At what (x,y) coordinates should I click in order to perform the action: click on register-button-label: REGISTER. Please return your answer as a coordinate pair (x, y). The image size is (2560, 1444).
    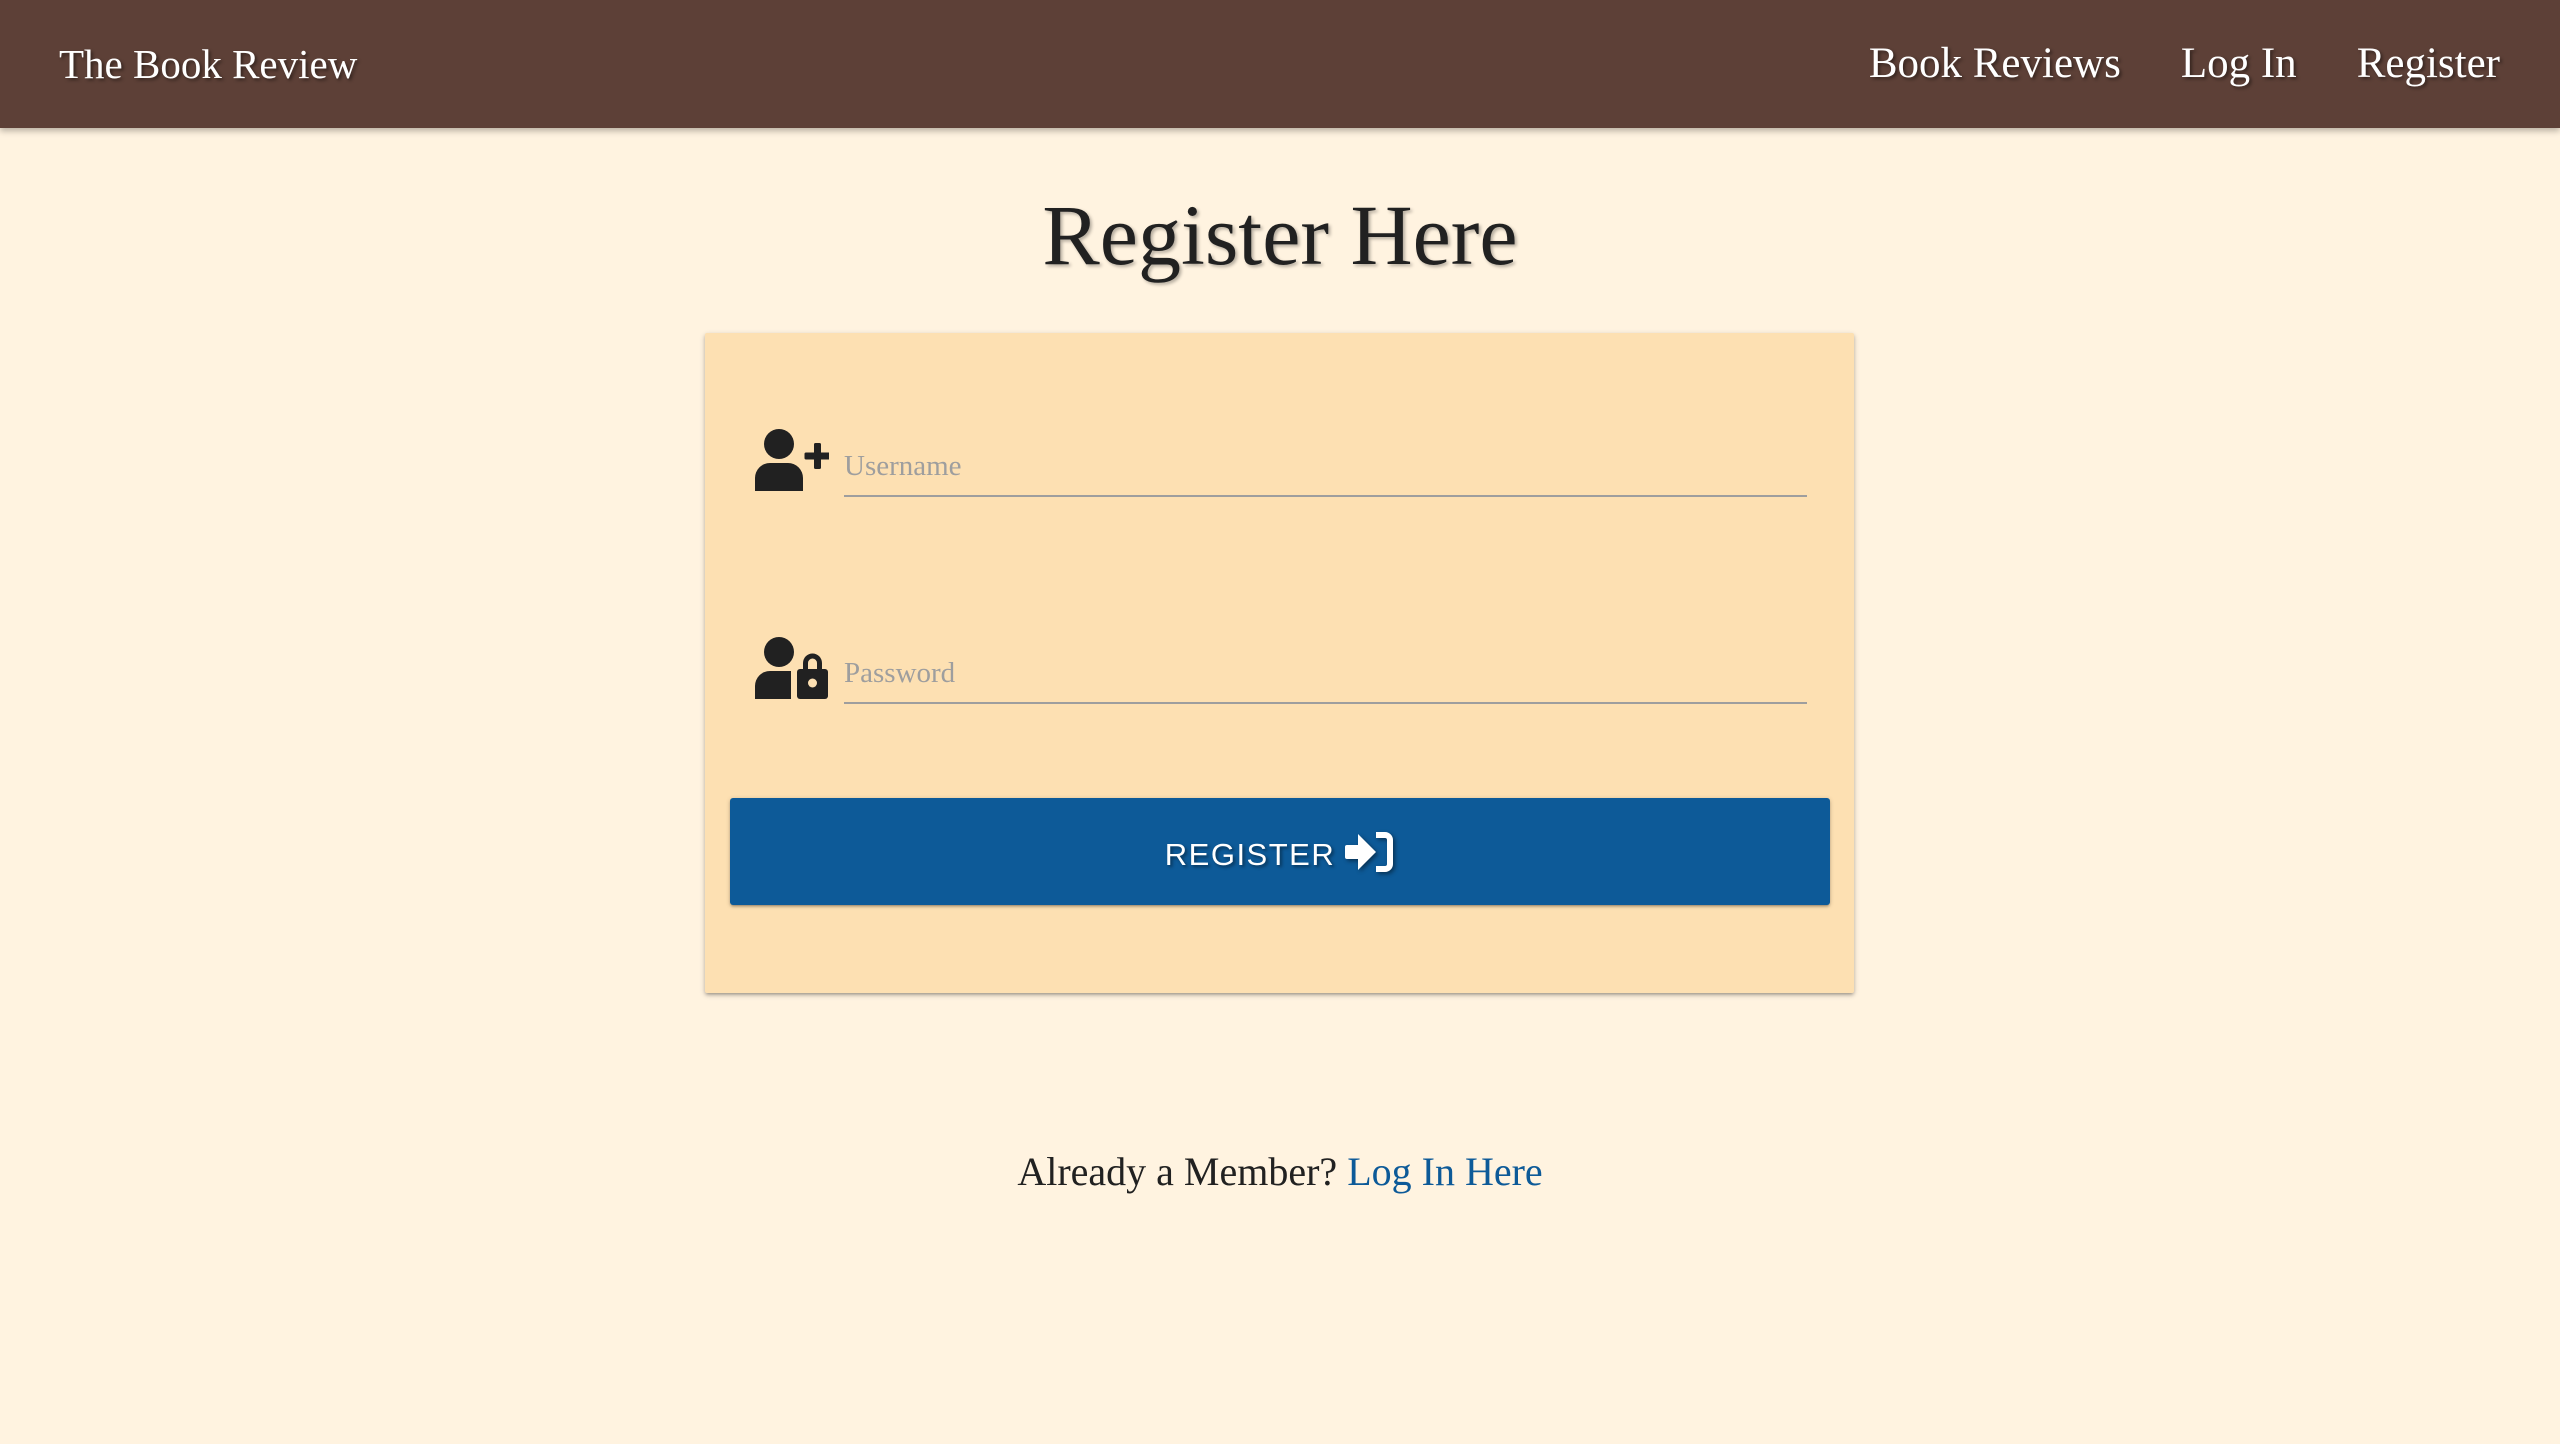
    Looking at the image, I should click on (1250, 854).